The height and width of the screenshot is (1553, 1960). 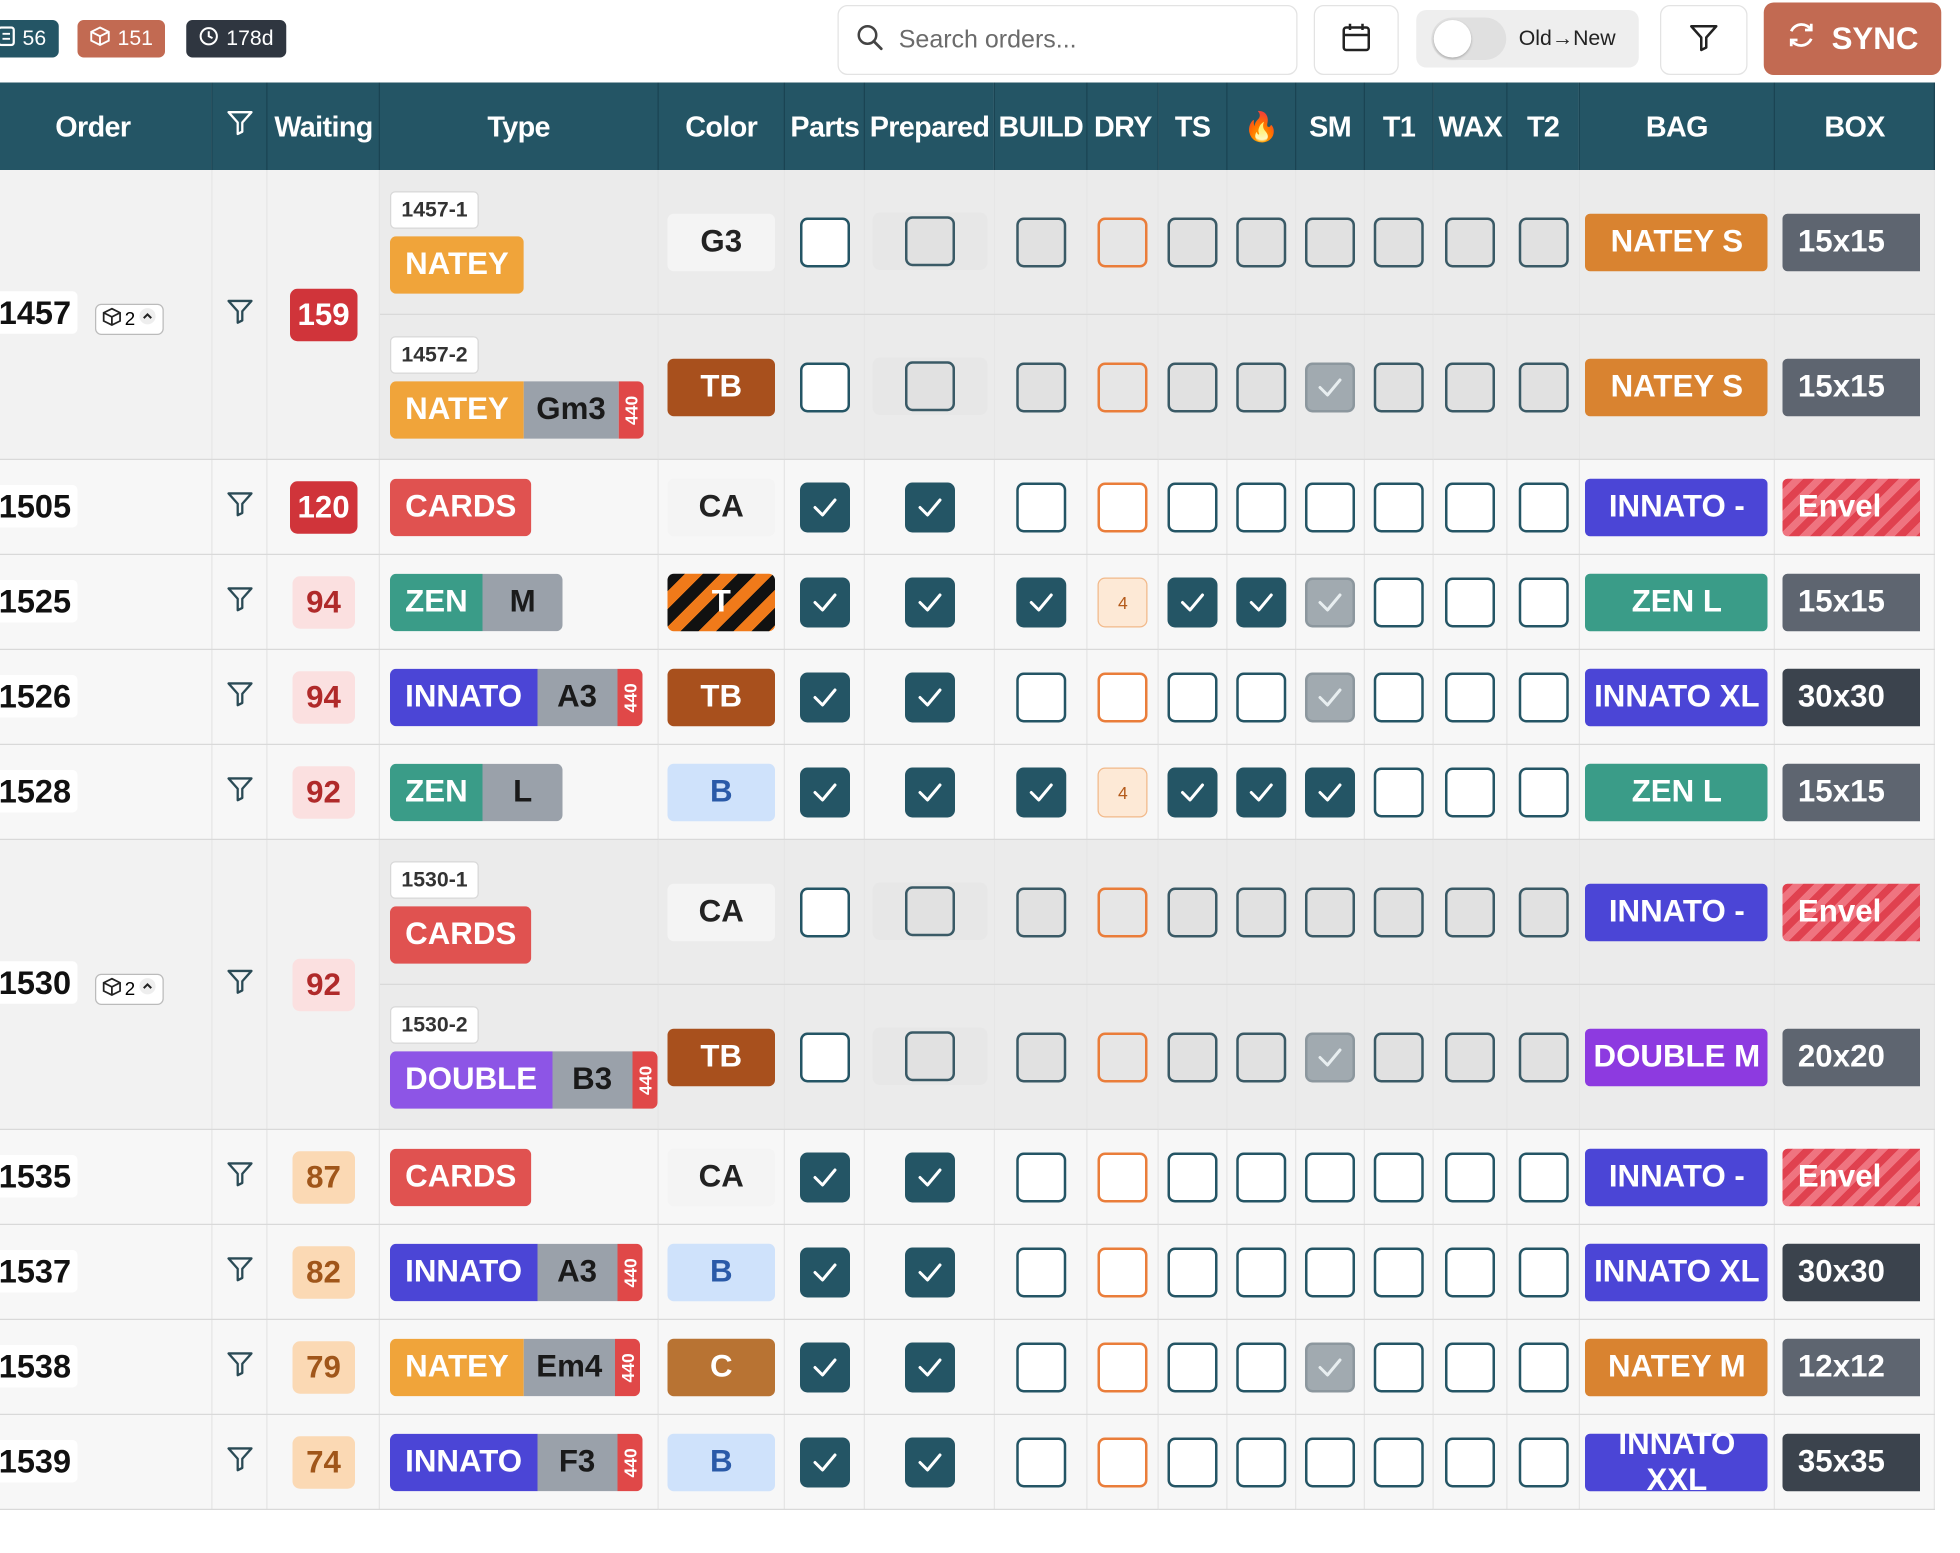 I want to click on column-header: BOX, so click(x=1854, y=126).